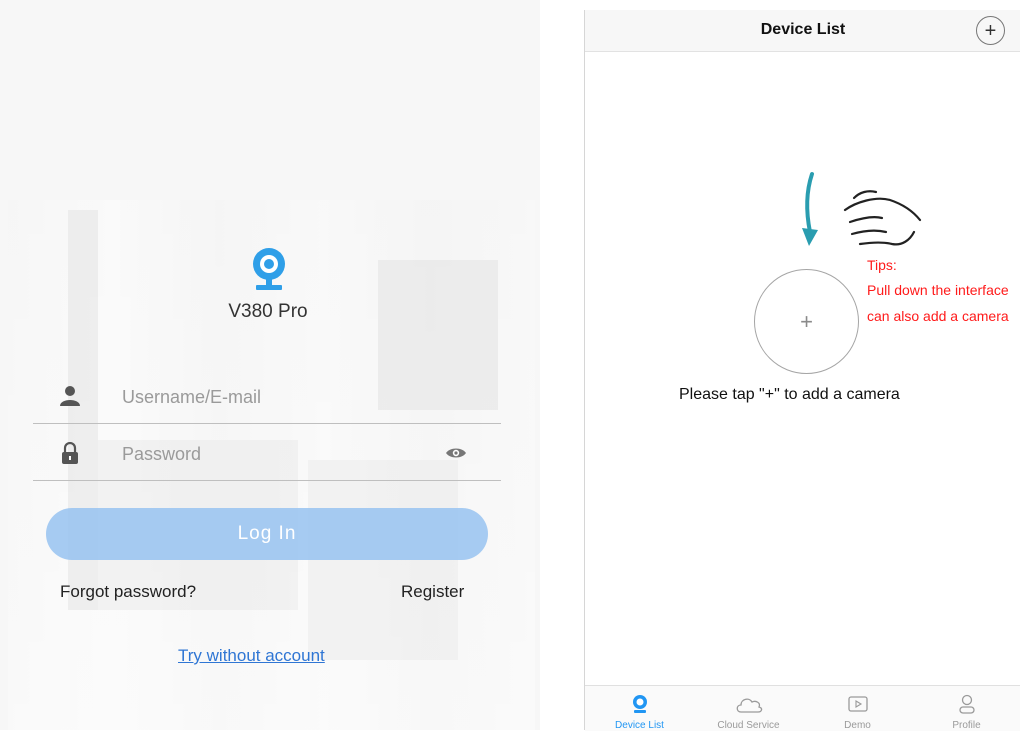  I want to click on pull-down-gesture-illustration, so click(862, 209).